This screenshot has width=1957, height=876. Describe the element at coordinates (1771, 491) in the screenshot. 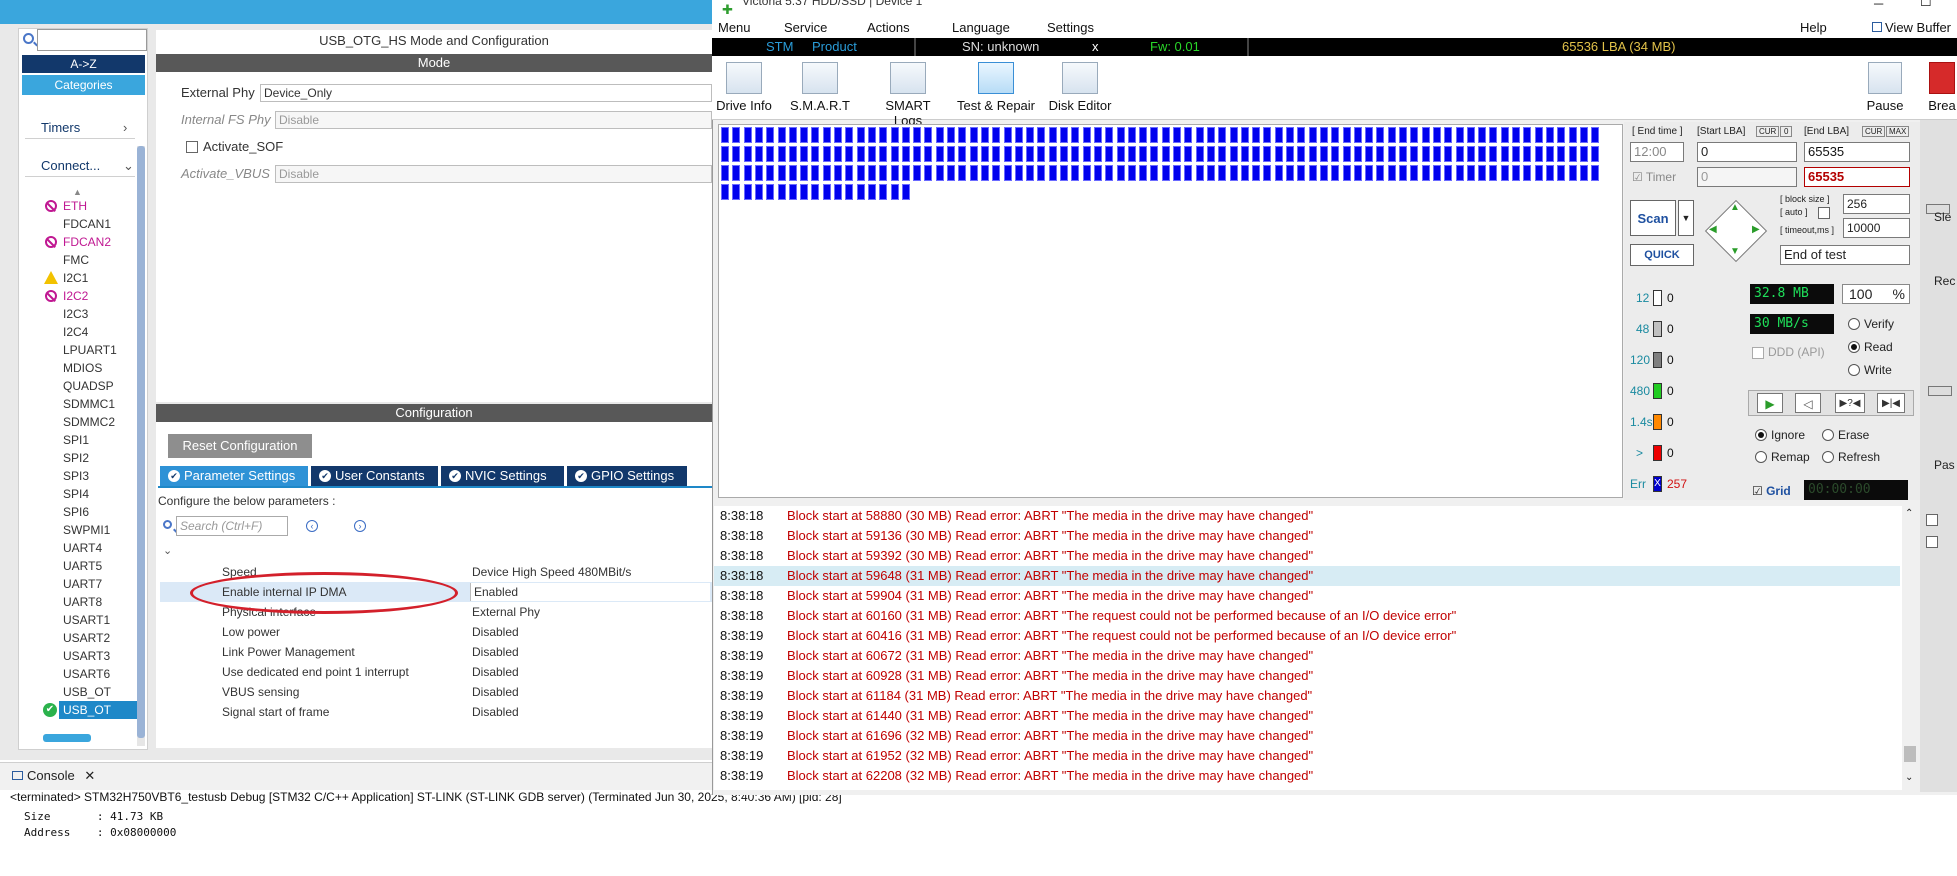

I see `grid-checkbox: ☑ Grid` at that location.